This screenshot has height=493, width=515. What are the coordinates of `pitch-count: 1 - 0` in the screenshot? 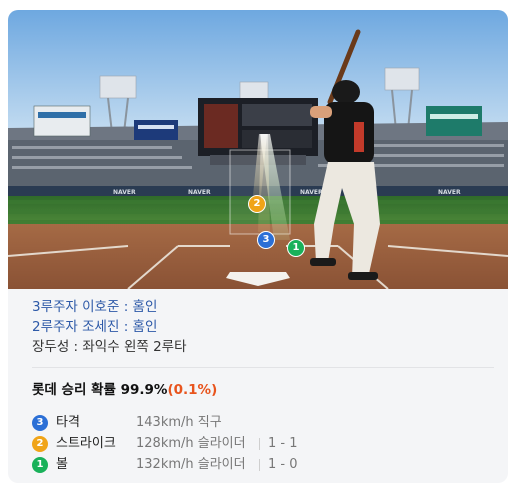 It's located at (283, 464).